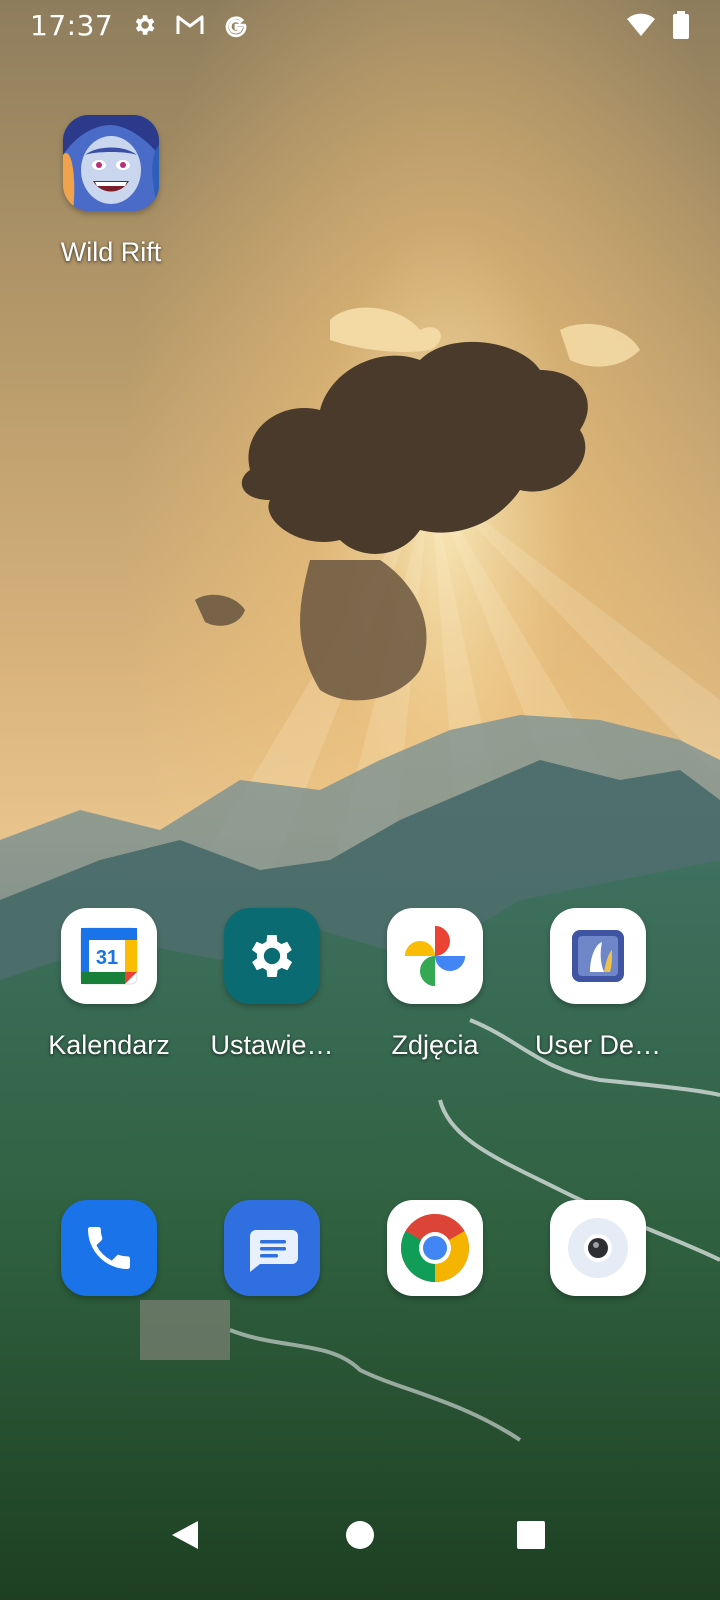 The image size is (720, 1600). What do you see at coordinates (111, 252) in the screenshot?
I see `app-label: Wild Rift` at bounding box center [111, 252].